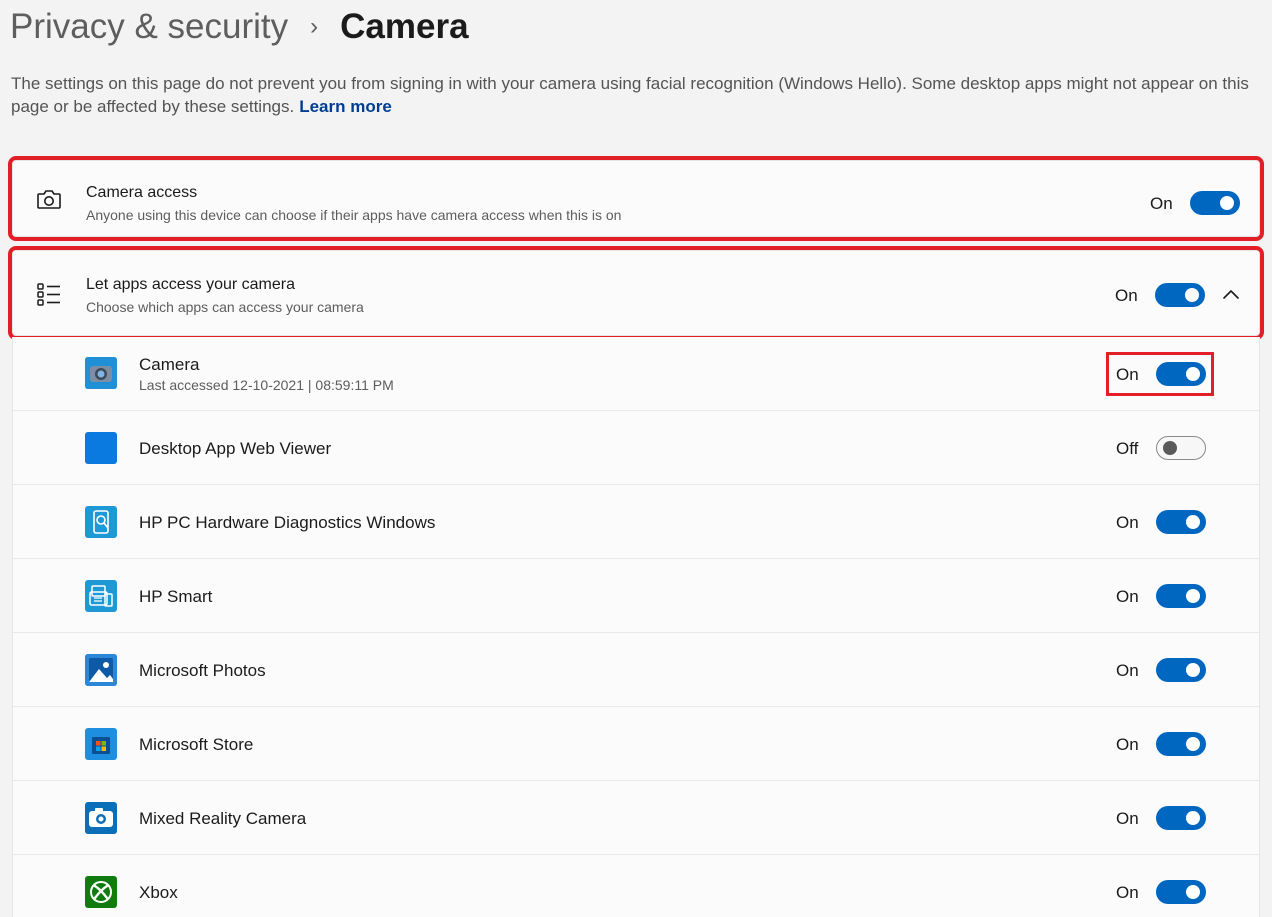 This screenshot has width=1272, height=917. I want to click on app-last-accessed: Last accessed 12-10-2021 | 08:59:11 PM, so click(266, 385).